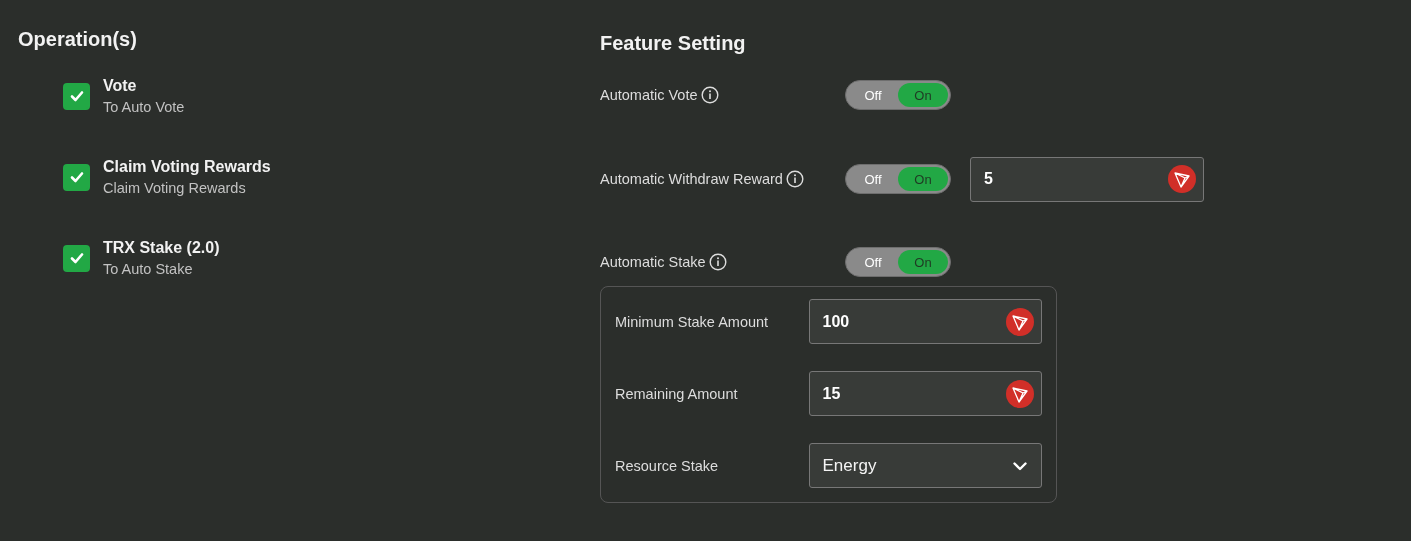 This screenshot has height=541, width=1411. What do you see at coordinates (1087, 179) in the screenshot?
I see `amount-field: 5` at bounding box center [1087, 179].